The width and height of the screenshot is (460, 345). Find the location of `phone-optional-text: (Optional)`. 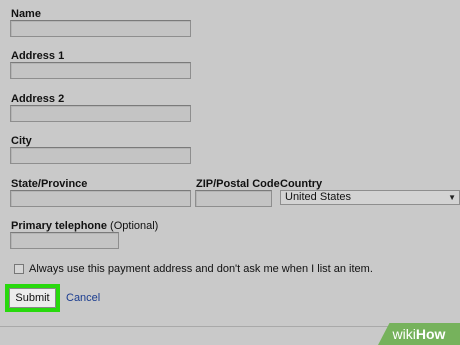

phone-optional-text: (Optional) is located at coordinates (134, 226).